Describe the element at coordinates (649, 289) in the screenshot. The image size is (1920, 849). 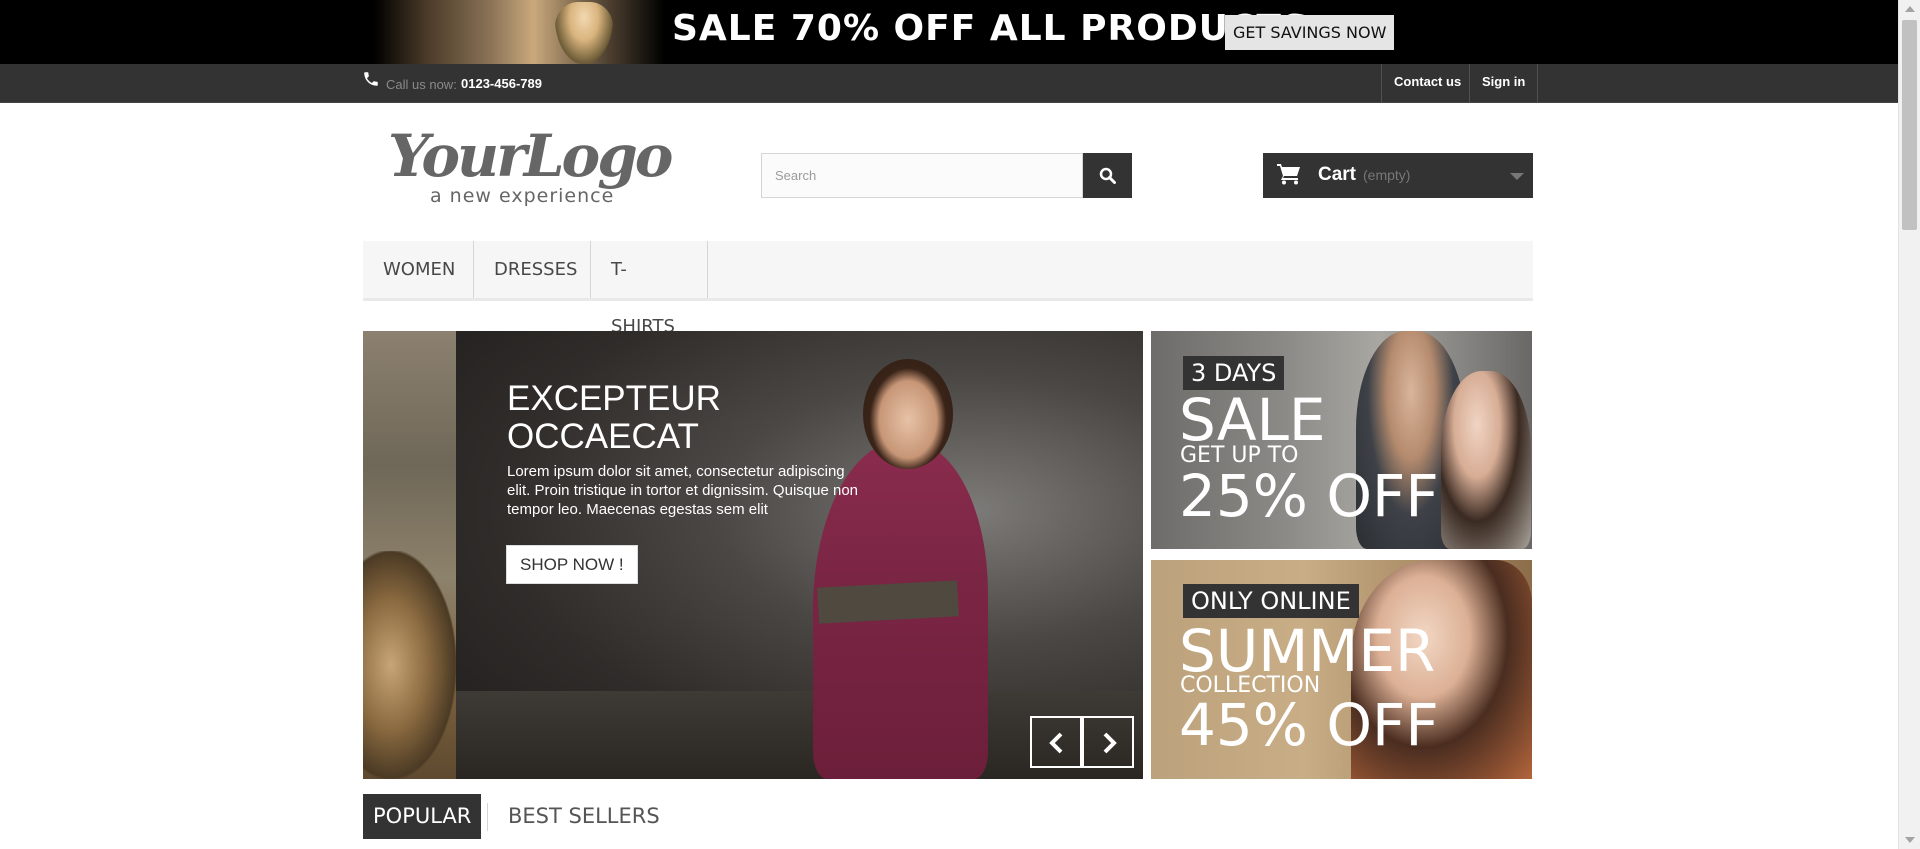
I see `nav-item-t-shirts: T-SHIRTS` at that location.